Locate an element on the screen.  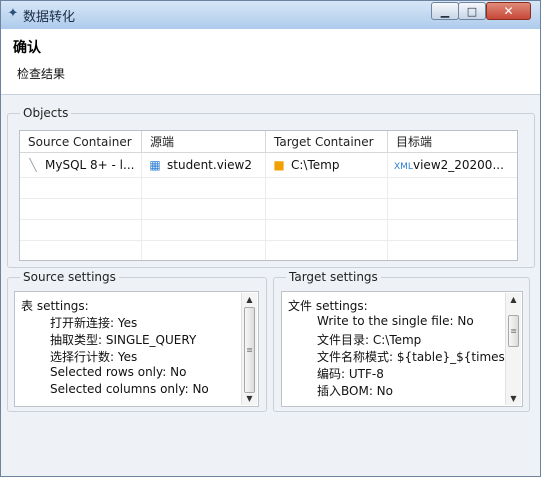
column-header-target: 目标端 is located at coordinates (452, 142).